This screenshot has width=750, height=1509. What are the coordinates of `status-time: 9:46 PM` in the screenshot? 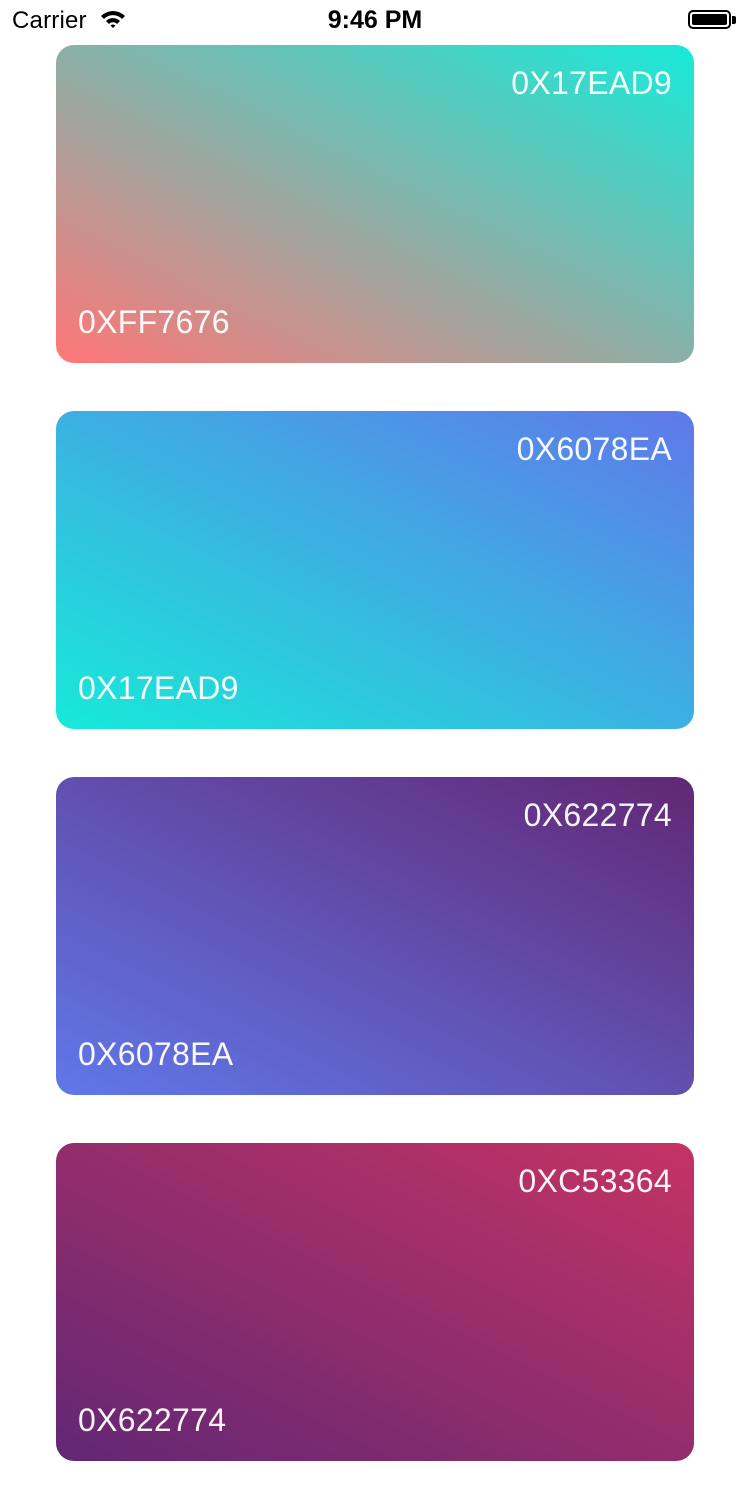 It's located at (375, 20).